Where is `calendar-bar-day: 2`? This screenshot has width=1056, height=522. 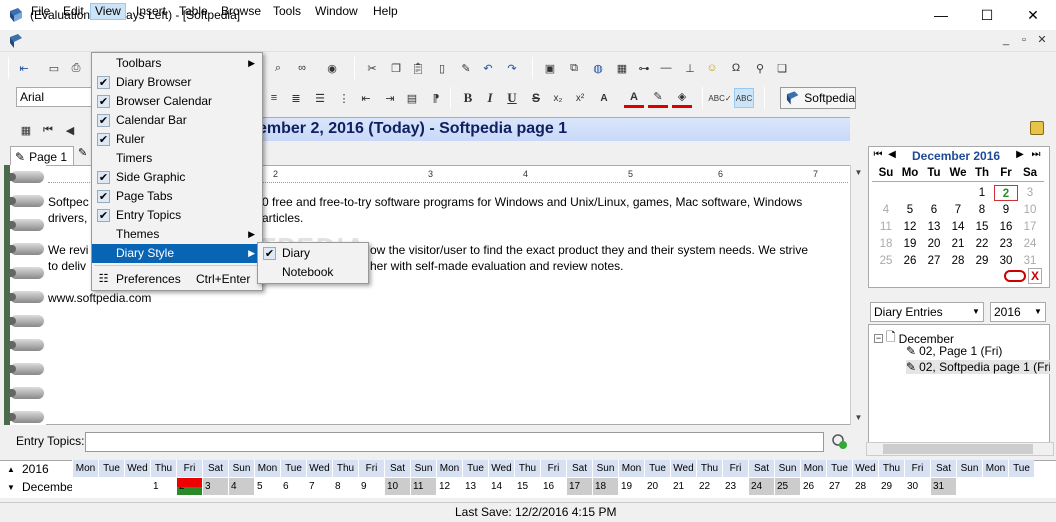
calendar-bar-day: 2 is located at coordinates (189, 486).